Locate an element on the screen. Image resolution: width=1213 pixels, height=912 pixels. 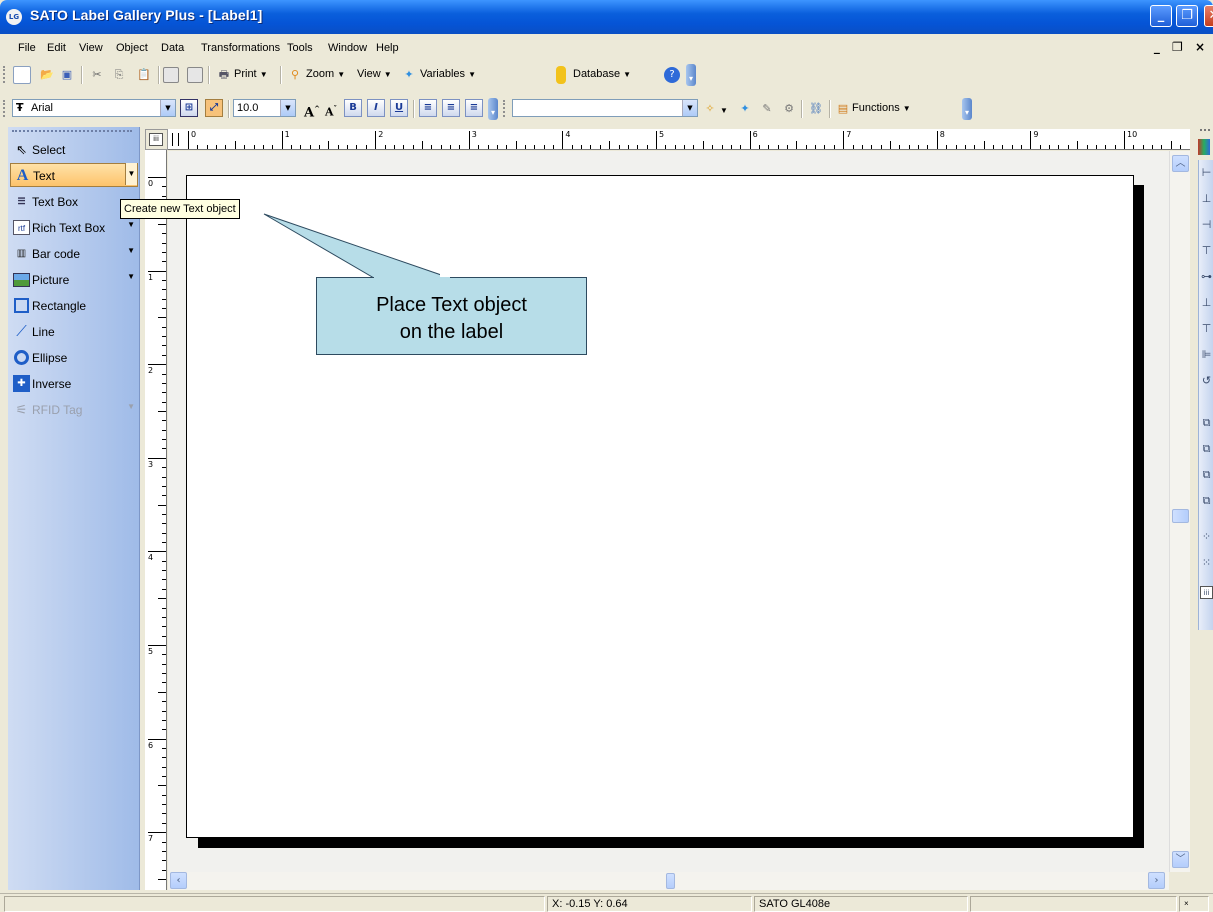
tool-ellipse: Ellipse is located at coordinates (74, 358).